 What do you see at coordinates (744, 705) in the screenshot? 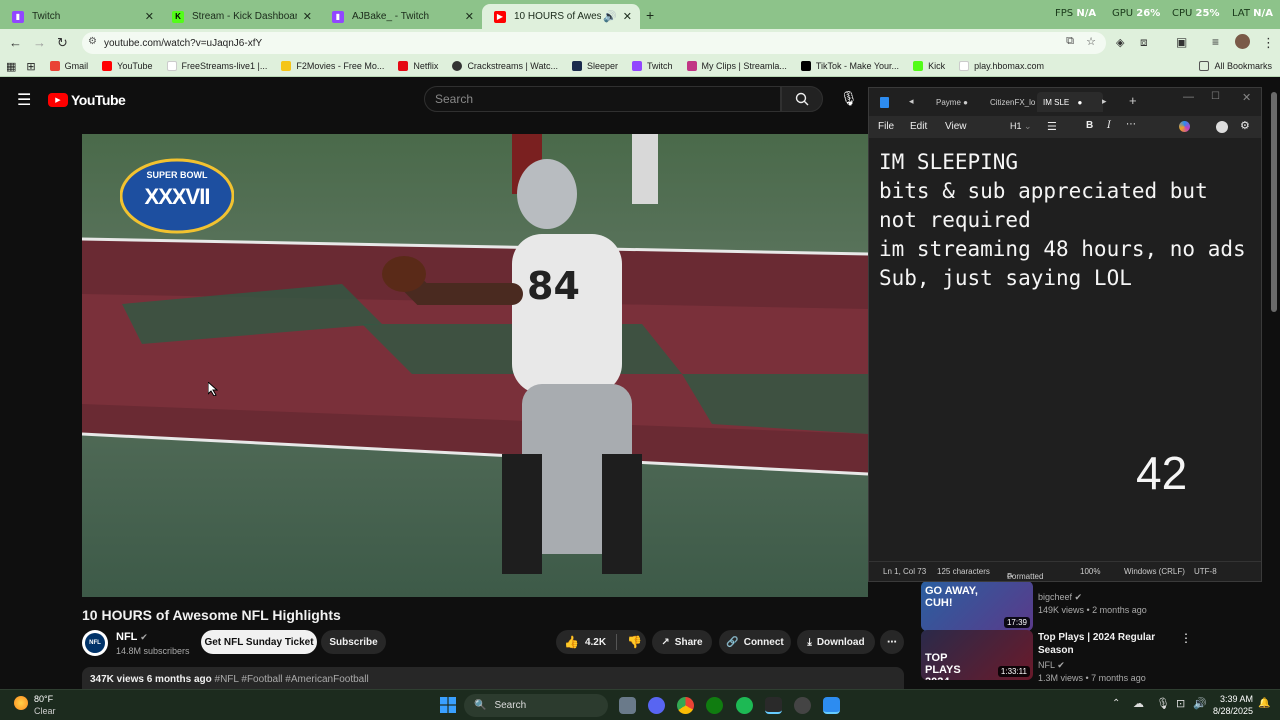
I see `spotify-icon` at bounding box center [744, 705].